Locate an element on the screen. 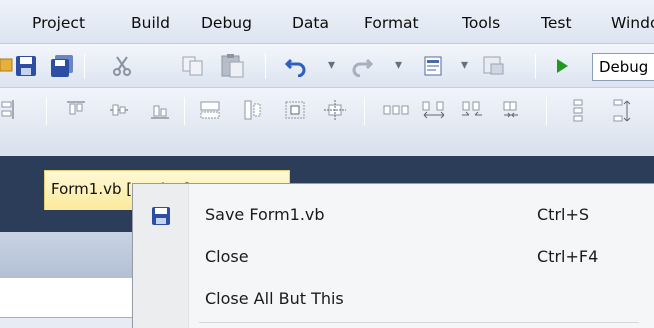 The height and width of the screenshot is (328, 654). menu-item-label: Save Form1.vb is located at coordinates (265, 214).